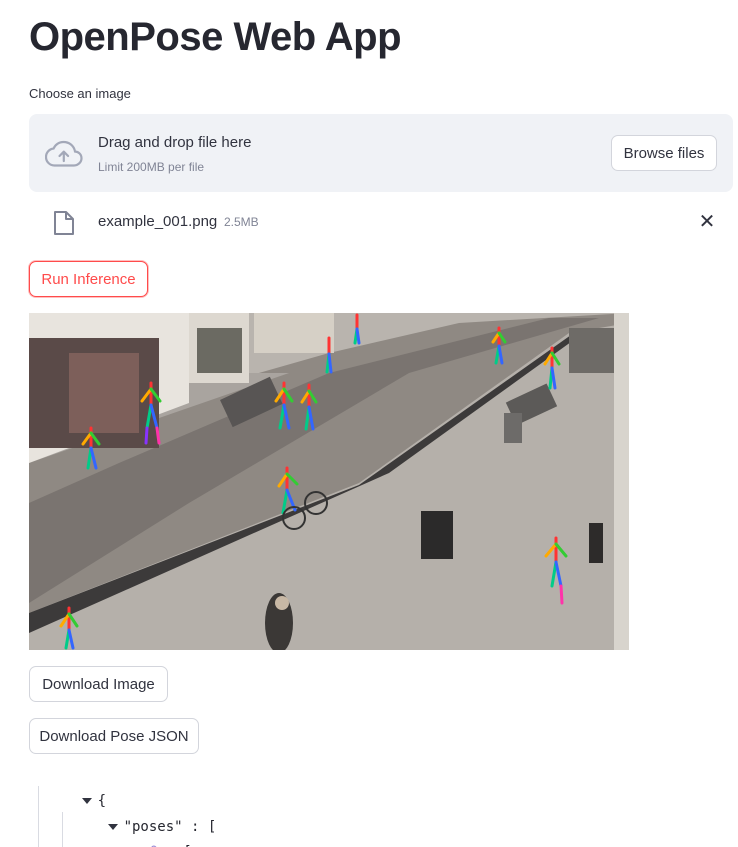 Image resolution: width=738 pixels, height=847 pixels. I want to click on uploaded-file-size: 2.5MB, so click(241, 222).